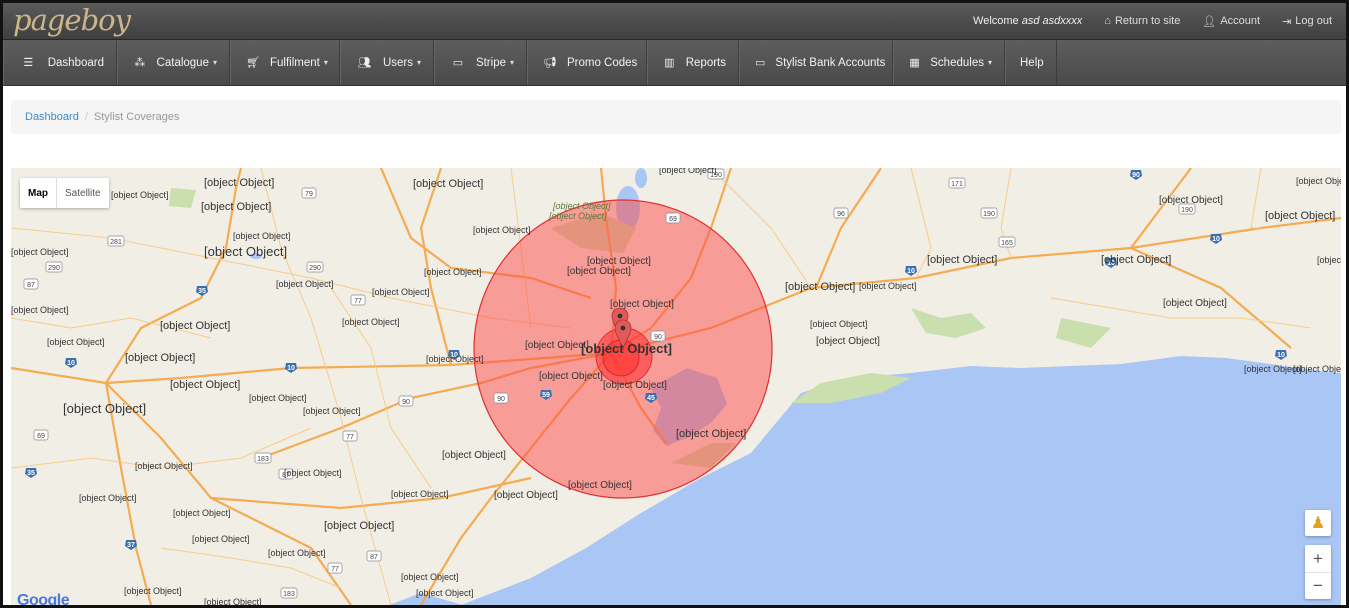  I want to click on return-to-site-link: ⌂ Return to site, so click(1142, 21).